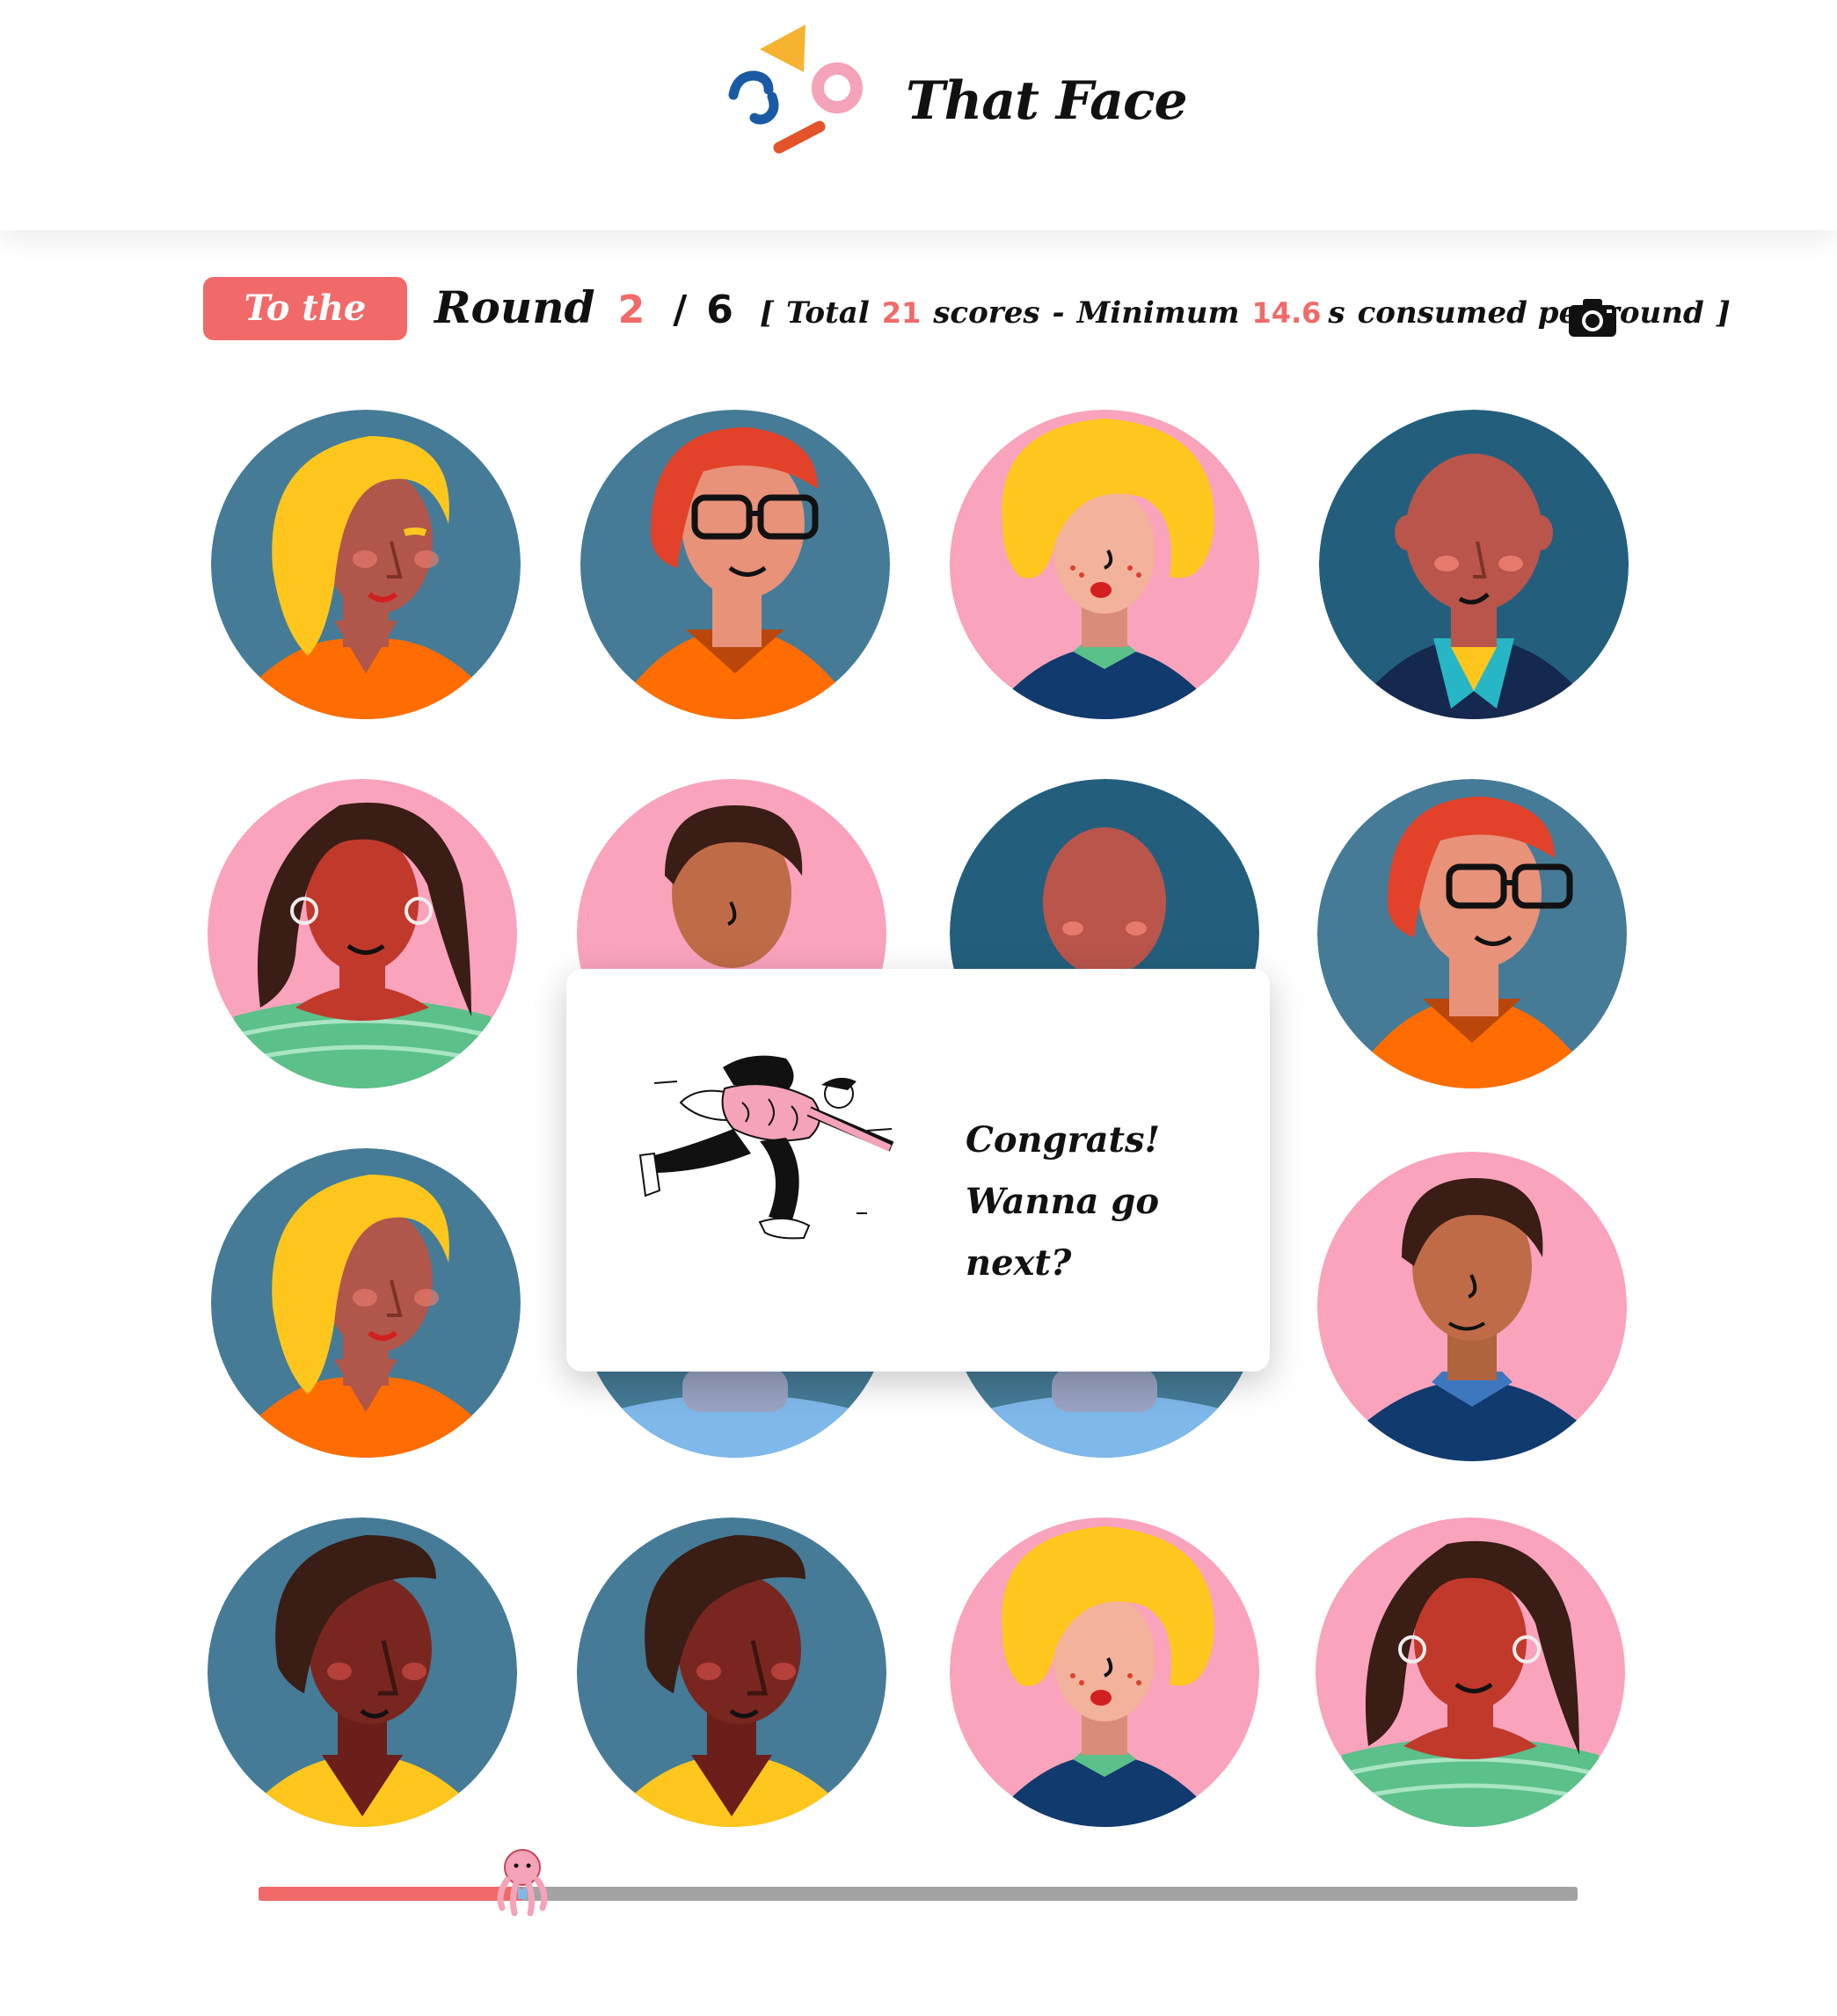  What do you see at coordinates (391, 1894) in the screenshot?
I see `round-progress-fill` at bounding box center [391, 1894].